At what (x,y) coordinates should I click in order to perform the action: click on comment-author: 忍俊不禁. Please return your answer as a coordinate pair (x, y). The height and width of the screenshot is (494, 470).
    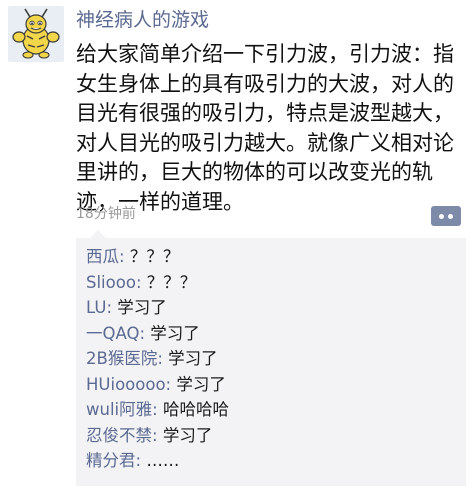
    Looking at the image, I should click on (119, 435).